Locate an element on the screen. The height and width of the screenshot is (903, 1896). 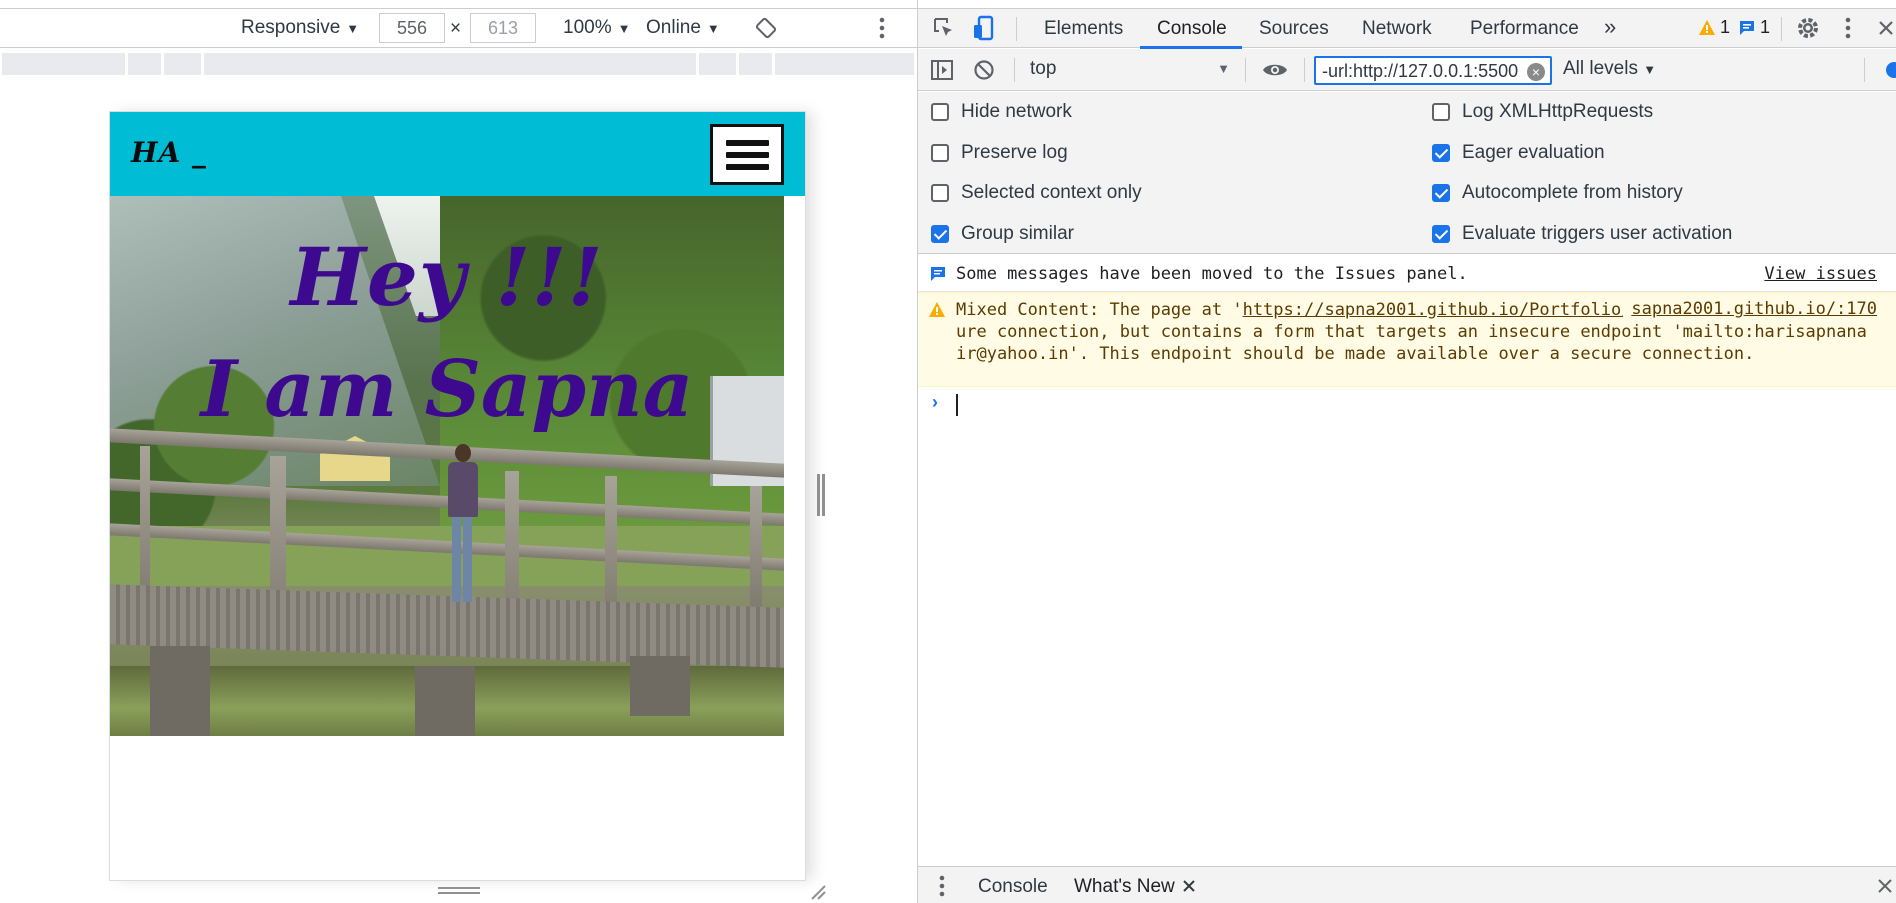
height-input: 613 is located at coordinates (503, 28).